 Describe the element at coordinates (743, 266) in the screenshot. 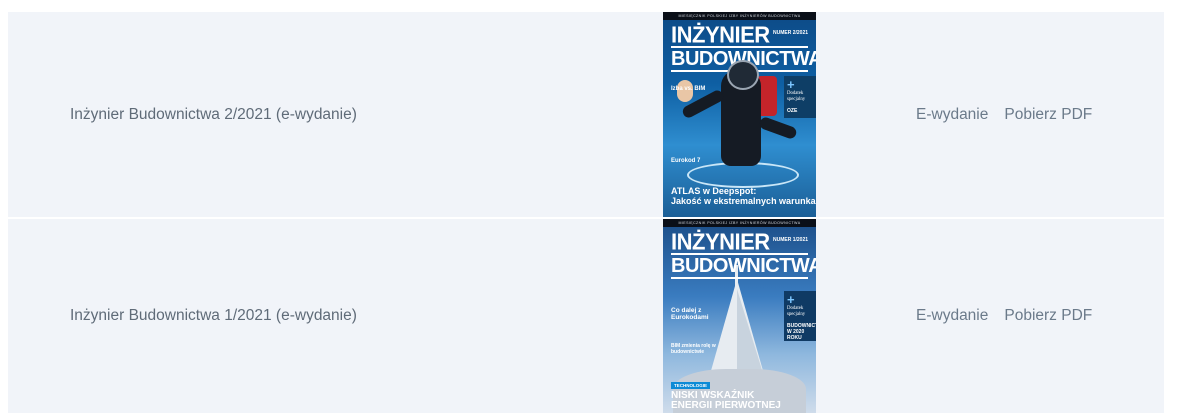

I see `cover-masthead-sub: BUDOWNICTWA` at that location.